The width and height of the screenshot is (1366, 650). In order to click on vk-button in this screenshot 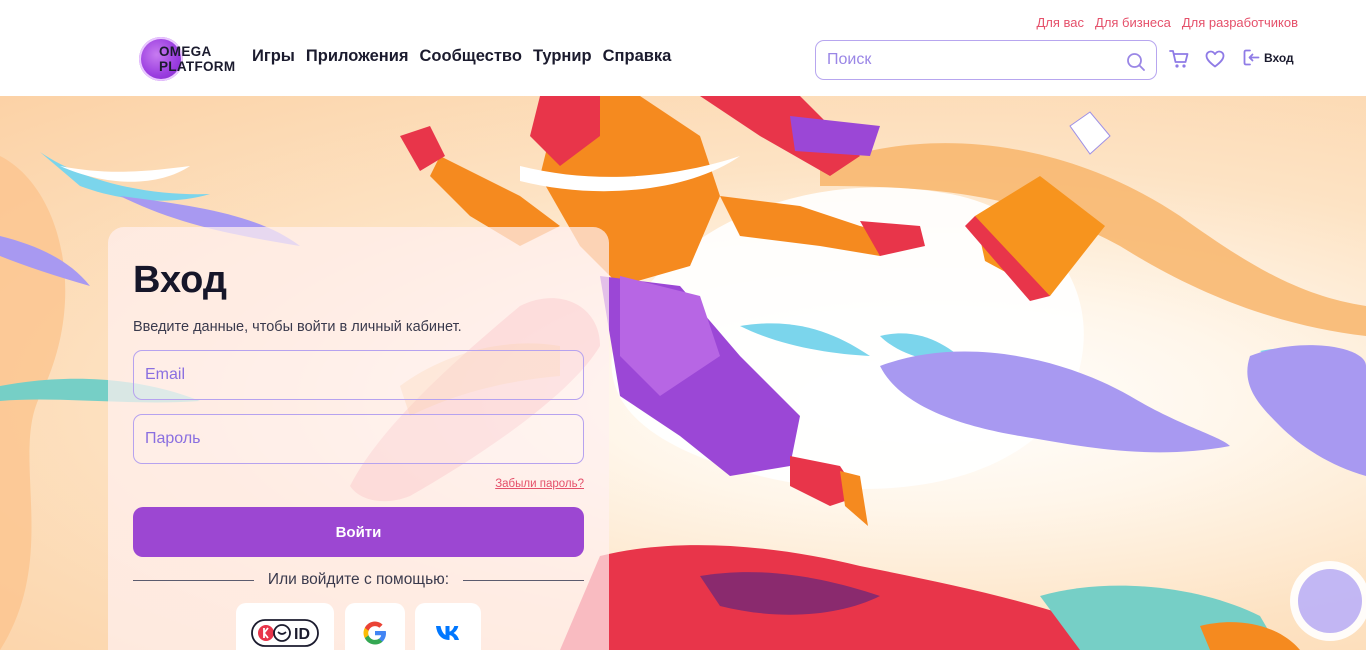, I will do `click(448, 626)`.